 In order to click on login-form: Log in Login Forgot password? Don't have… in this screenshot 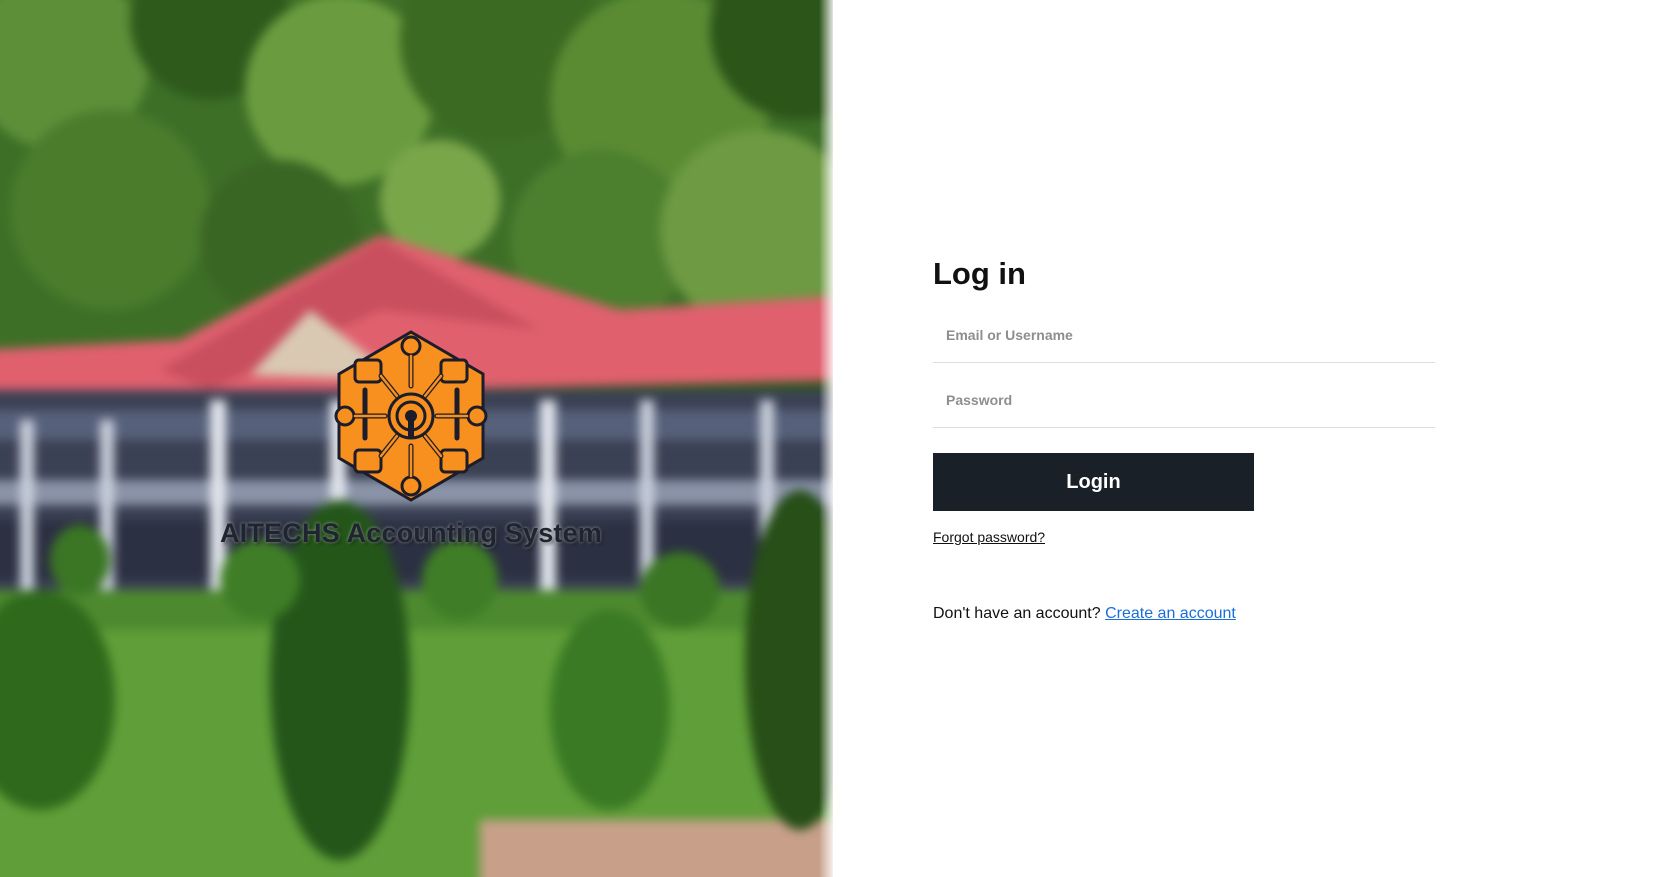, I will do `click(1184, 437)`.